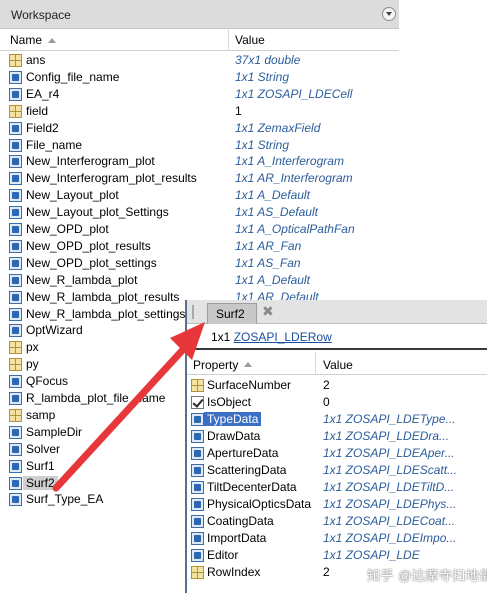  I want to click on property-name: ScatteringData, so click(247, 470).